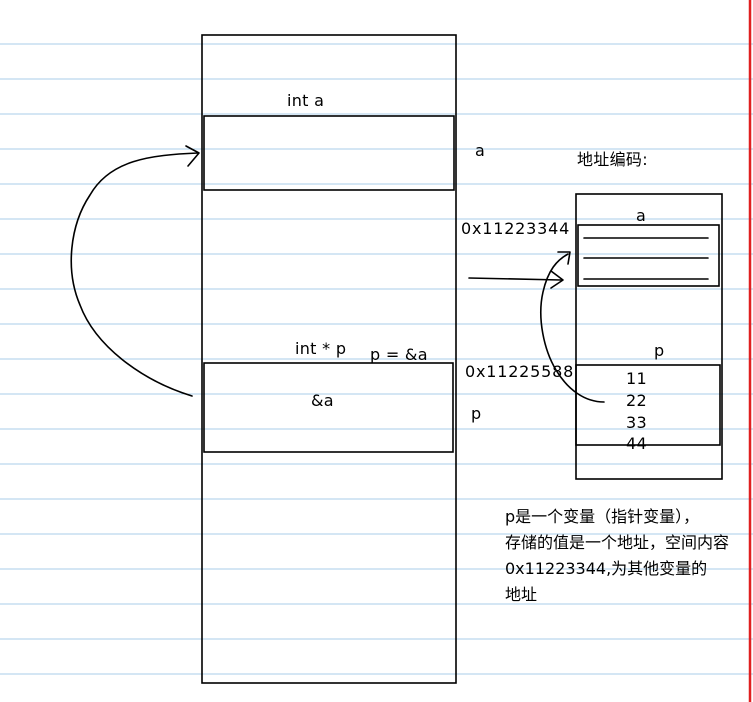  I want to click on note-line: 存储的值是一个地址，空间内容, so click(617, 542).